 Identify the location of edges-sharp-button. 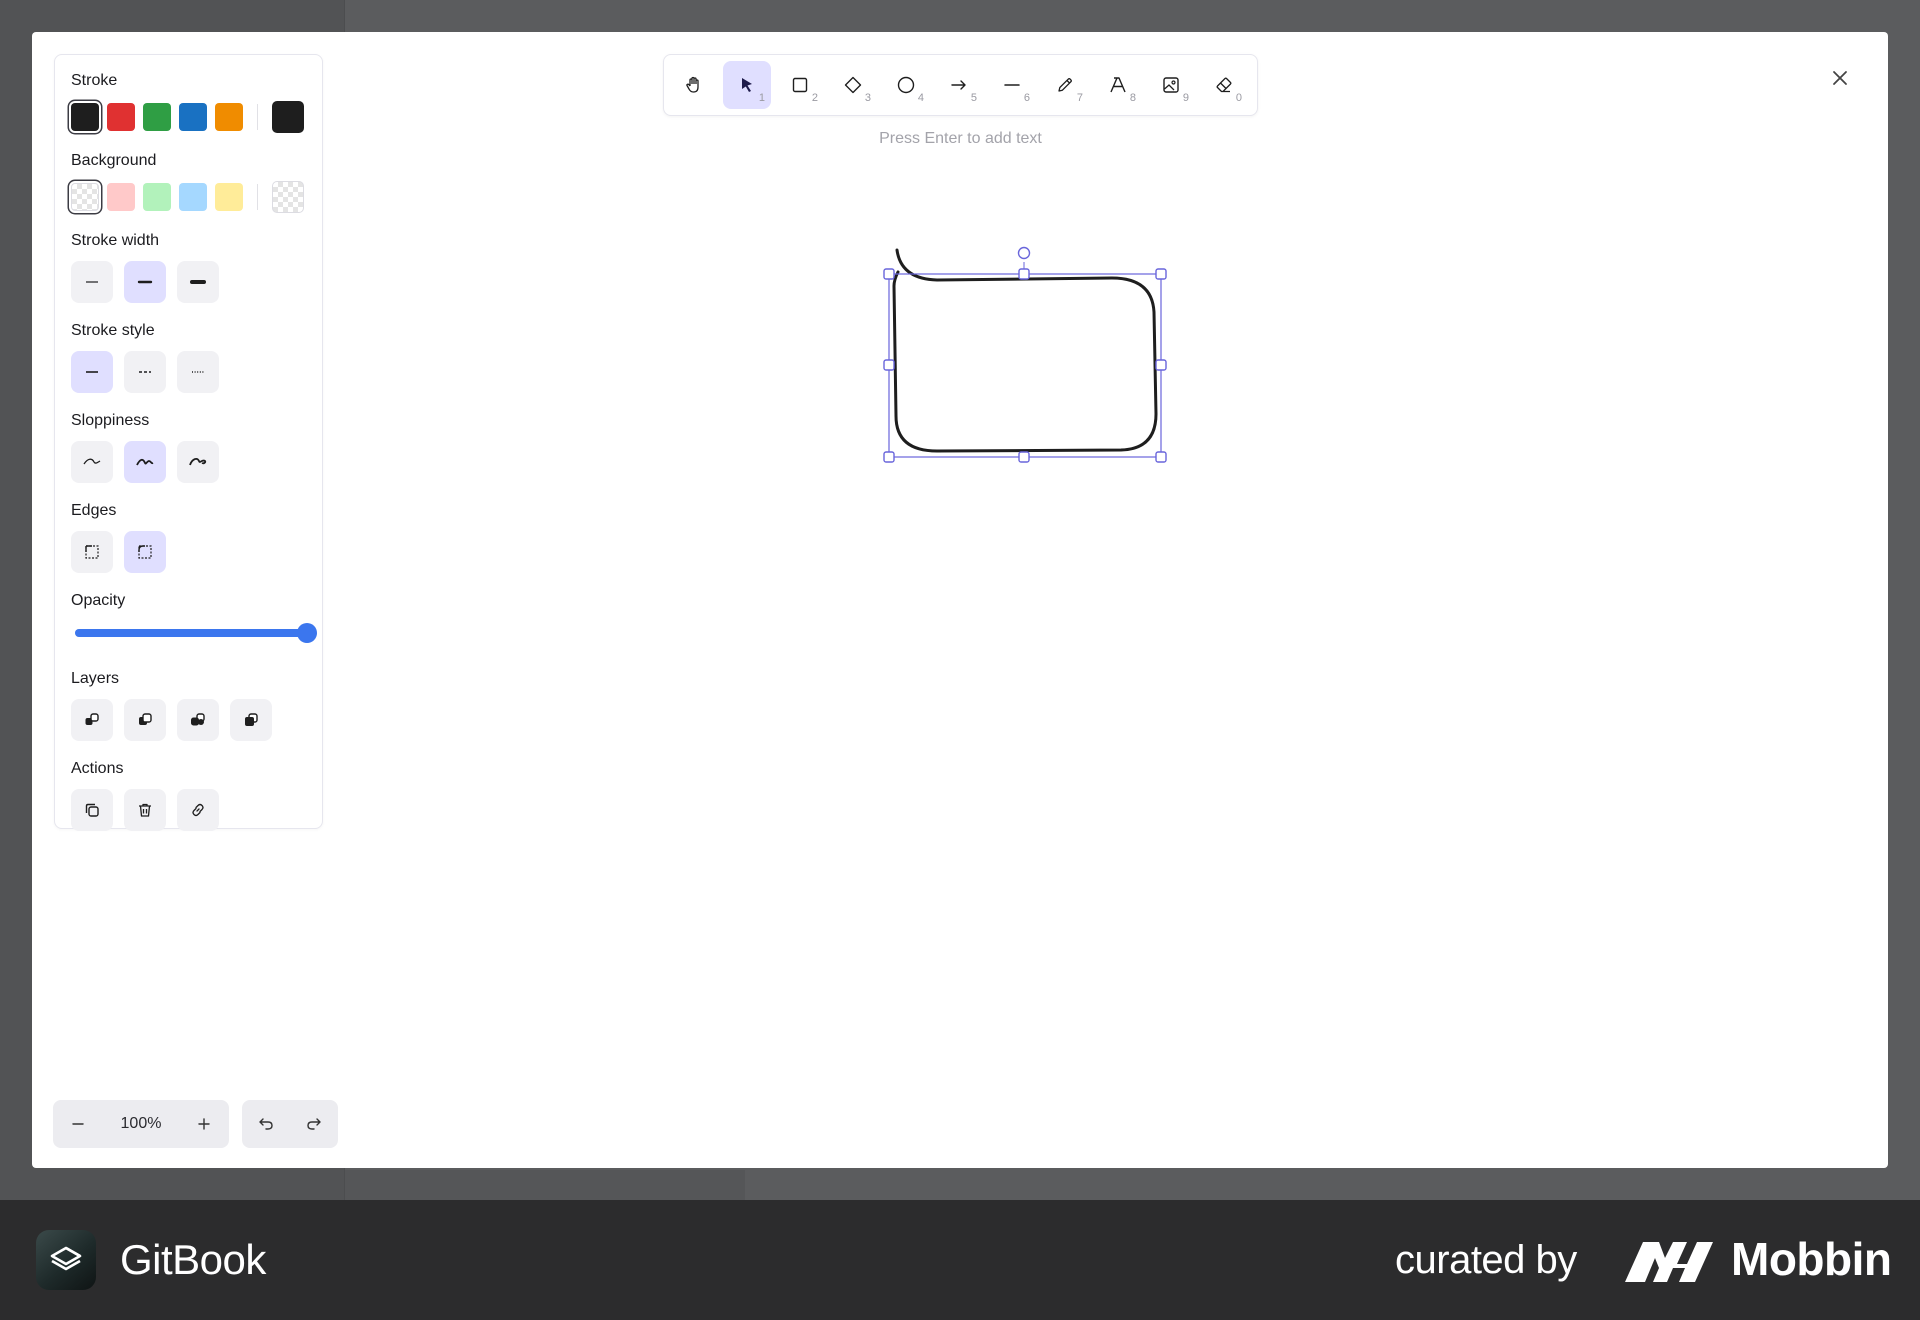
(92, 552).